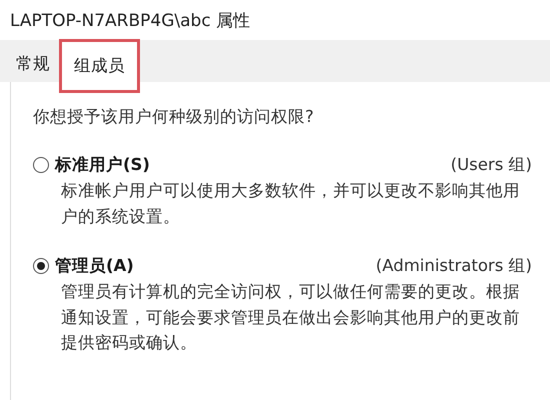 The width and height of the screenshot is (550, 400). Describe the element at coordinates (99, 66) in the screenshot. I see `tab: 组成员` at that location.